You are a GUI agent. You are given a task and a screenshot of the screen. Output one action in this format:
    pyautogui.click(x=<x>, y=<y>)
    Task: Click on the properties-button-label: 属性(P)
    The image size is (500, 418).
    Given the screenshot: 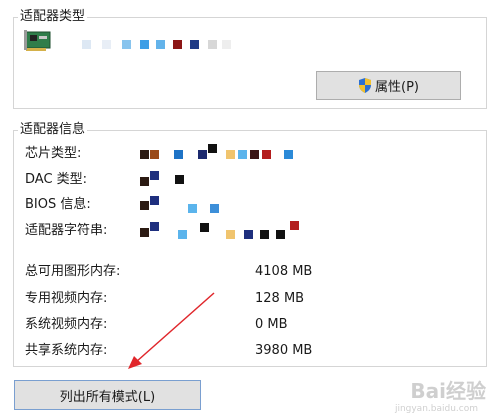 What is the action you would take?
    pyautogui.click(x=397, y=87)
    